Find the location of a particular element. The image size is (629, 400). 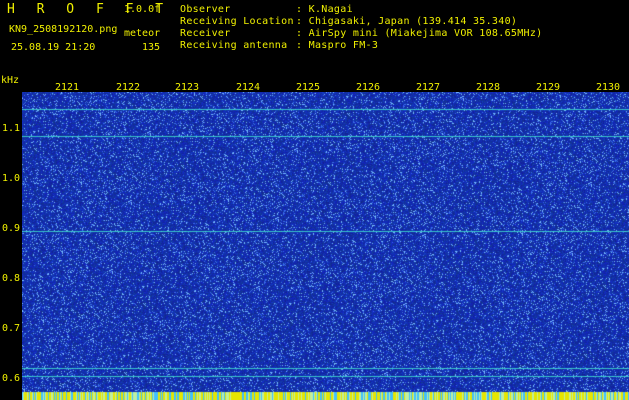

y-axis-unit: kHz is located at coordinates (10, 80).